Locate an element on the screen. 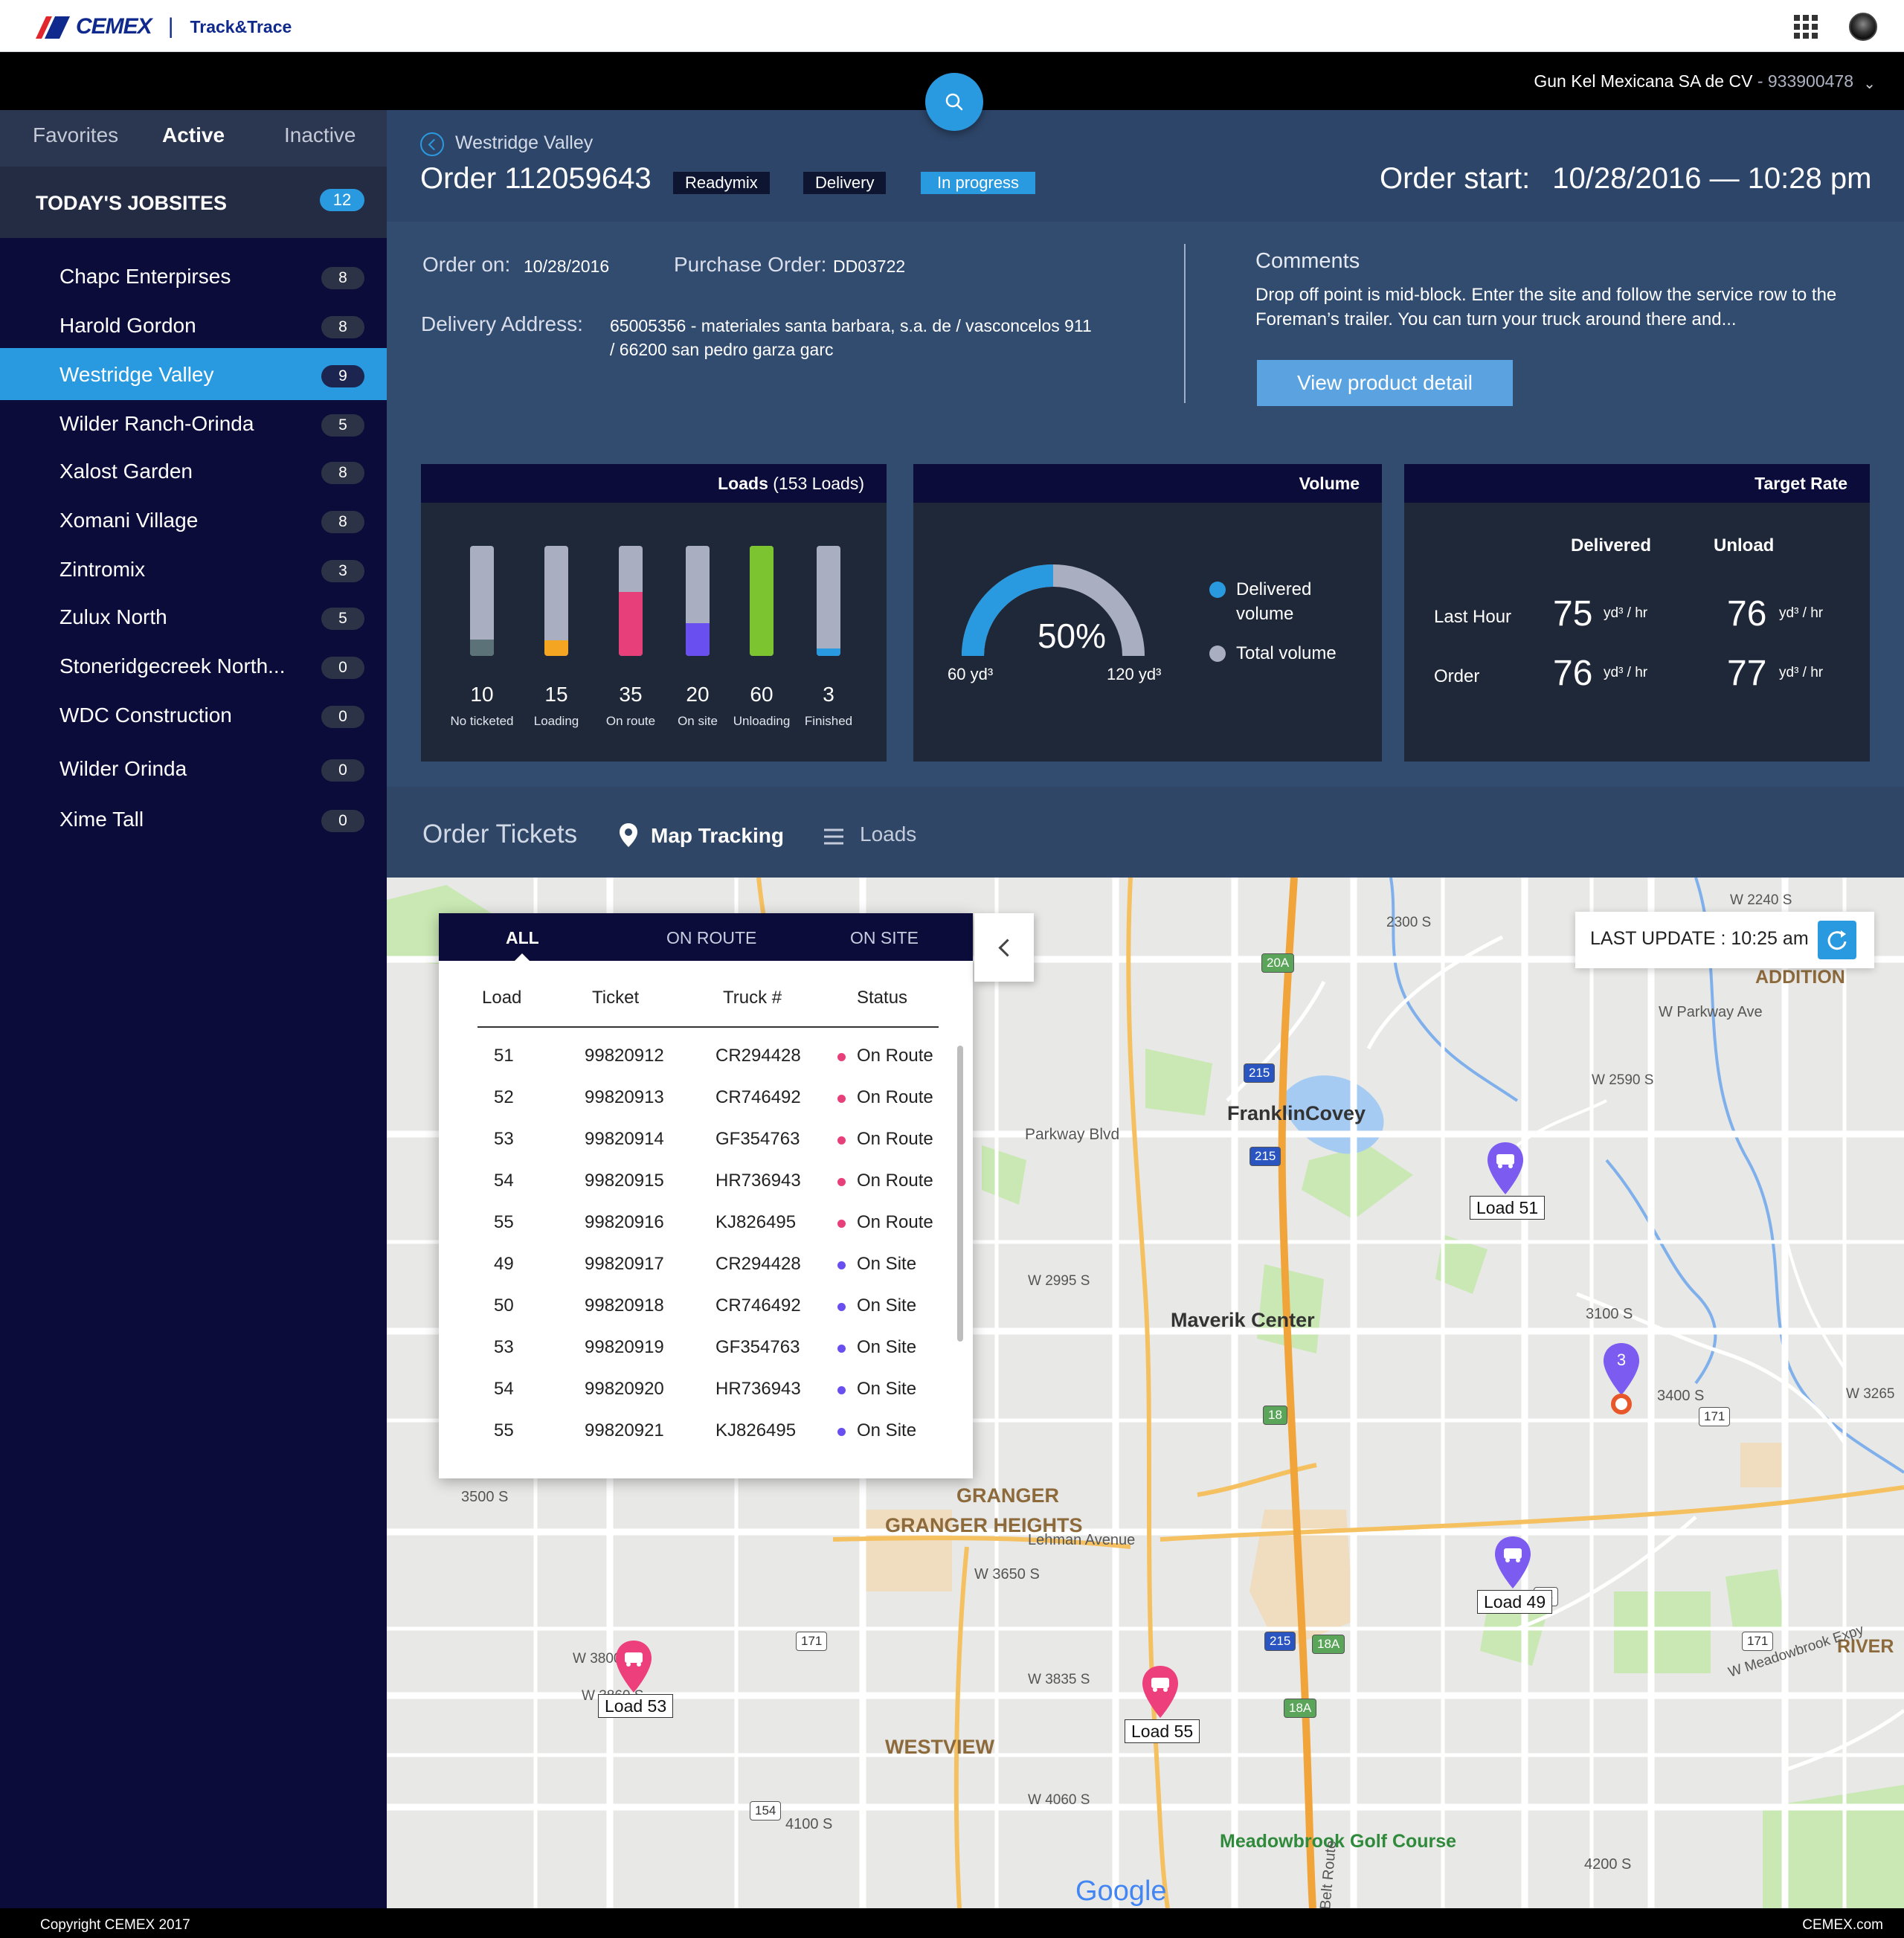  cluster-count: 3 is located at coordinates (1621, 1360).